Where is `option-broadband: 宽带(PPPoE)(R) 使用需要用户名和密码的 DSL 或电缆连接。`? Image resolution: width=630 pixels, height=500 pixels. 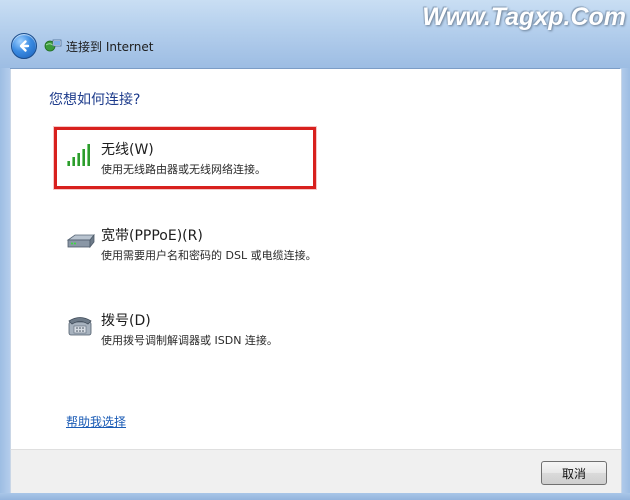 option-broadband: 宽带(PPPoE)(R) 使用需要用户名和密码的 DSL 或电缆连接。 is located at coordinates (215, 242).